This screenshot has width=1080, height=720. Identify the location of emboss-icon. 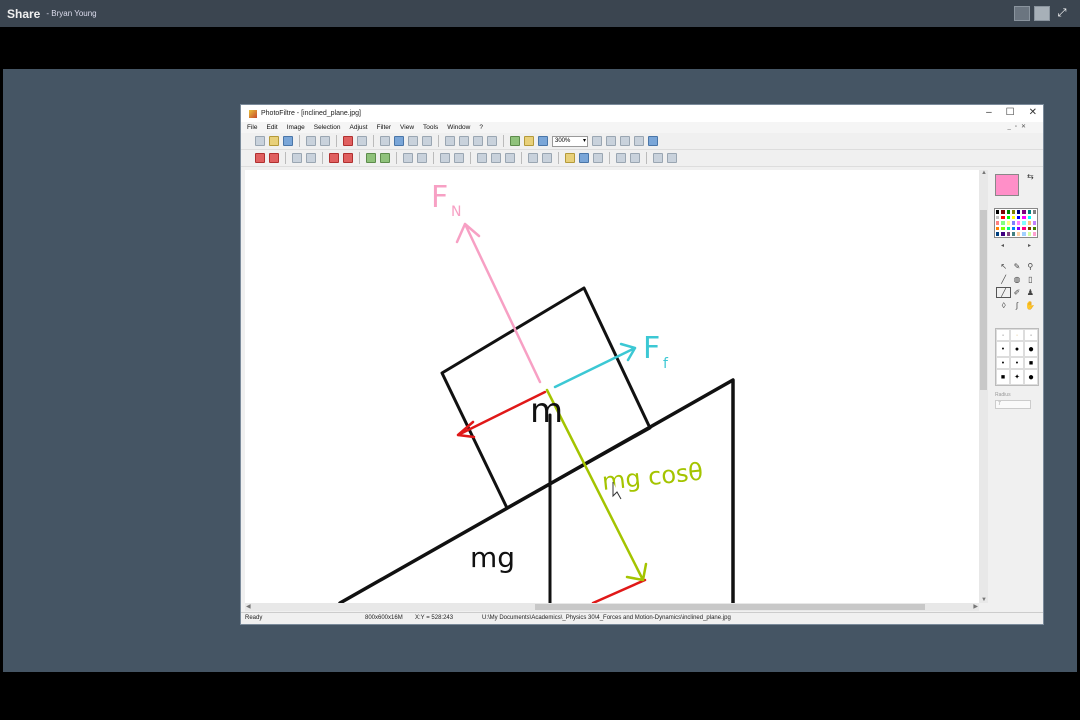
(533, 158).